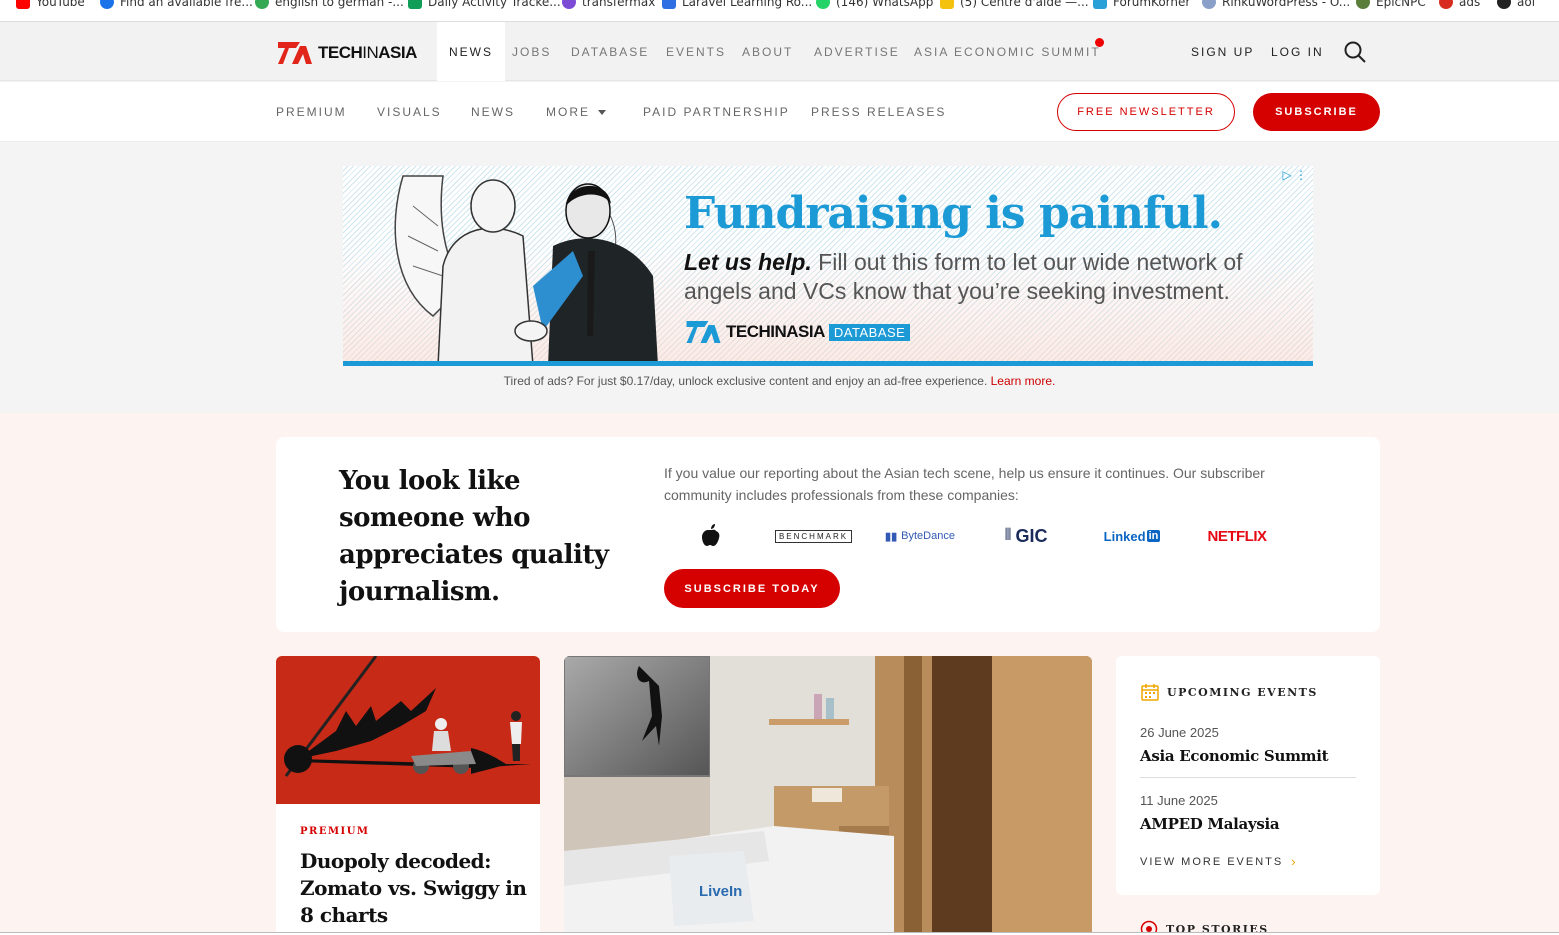 The height and width of the screenshot is (935, 1559). Describe the element at coordinates (1209, 4) in the screenshot. I see `network-icon` at that location.